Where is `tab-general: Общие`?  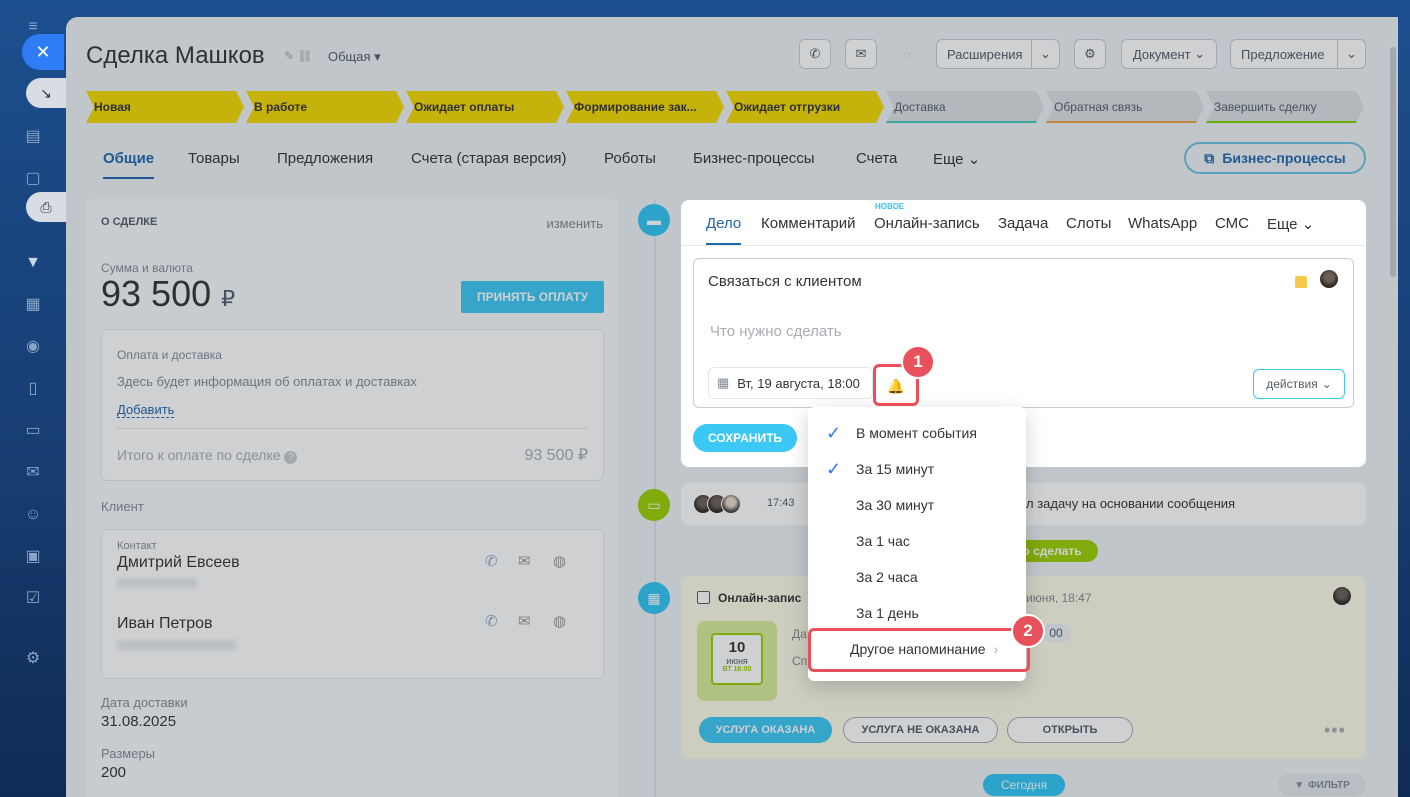
tab-general: Общие is located at coordinates (129, 164).